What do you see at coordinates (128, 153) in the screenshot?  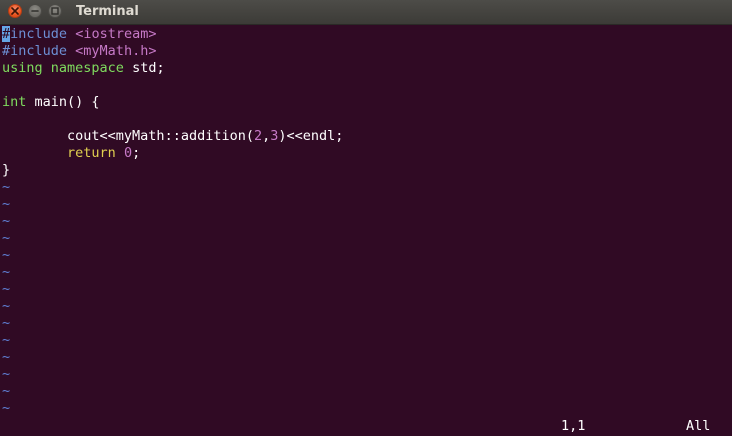 I see `number-literal: 0` at bounding box center [128, 153].